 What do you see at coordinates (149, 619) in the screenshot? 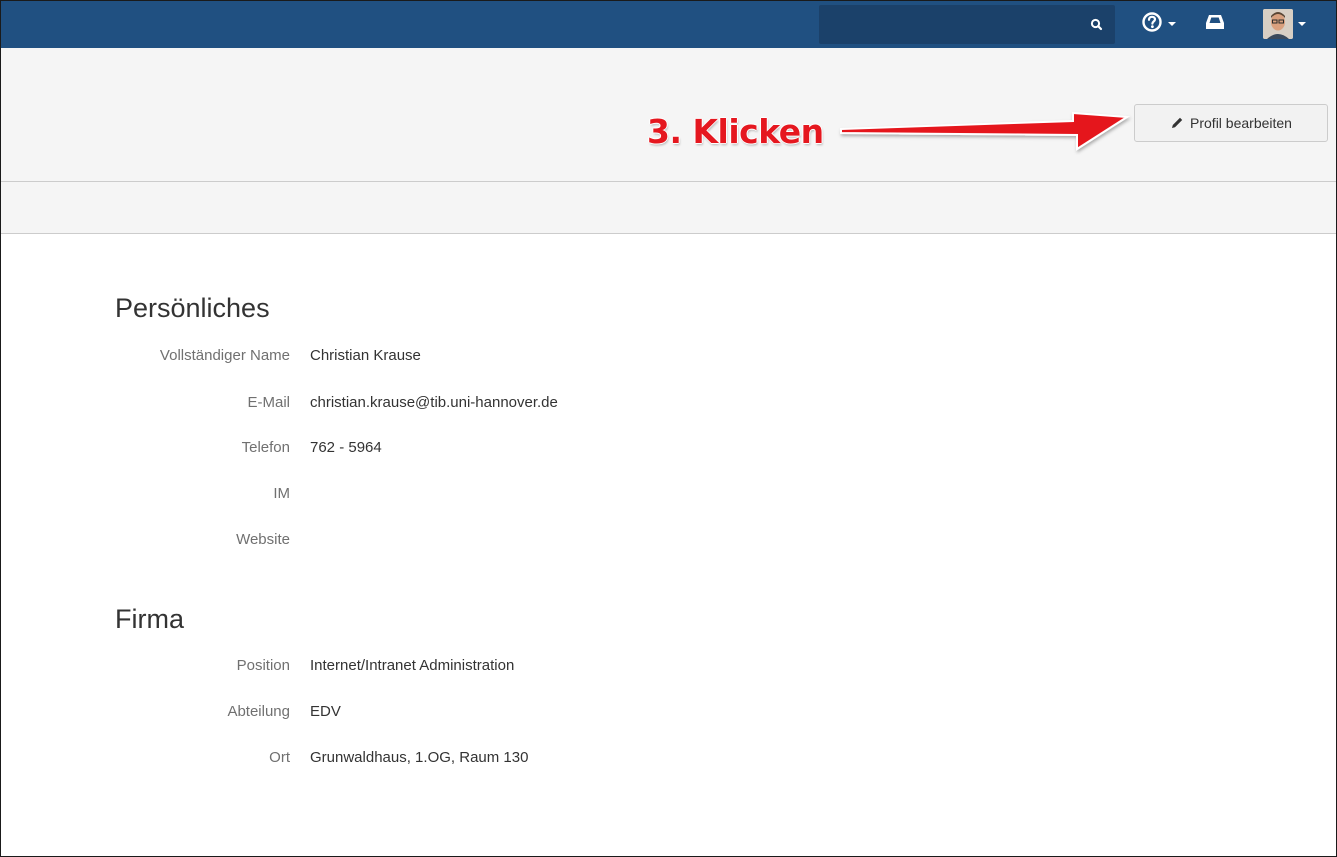
I see `section-title-company: Firma` at bounding box center [149, 619].